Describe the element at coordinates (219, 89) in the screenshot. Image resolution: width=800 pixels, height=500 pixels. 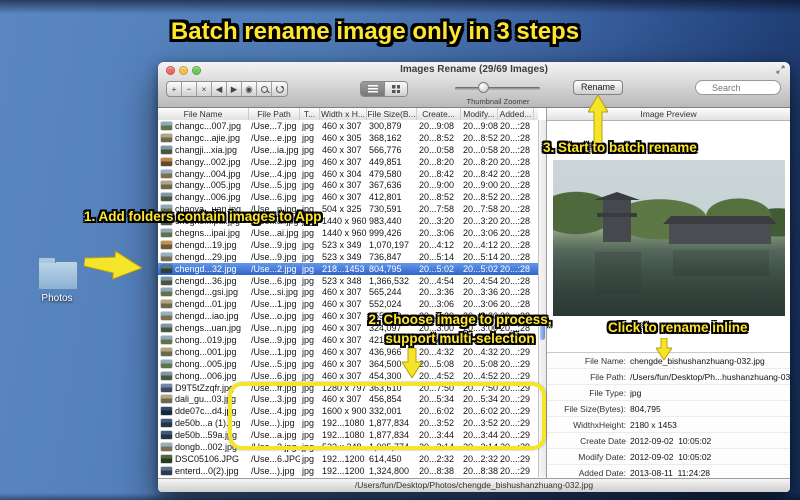
I see `previous-button: ◀` at that location.